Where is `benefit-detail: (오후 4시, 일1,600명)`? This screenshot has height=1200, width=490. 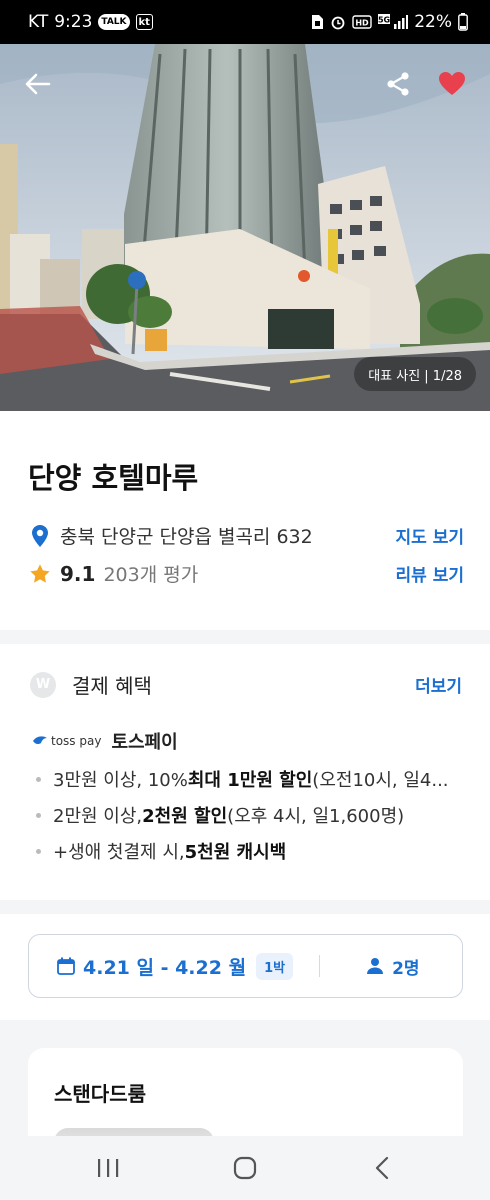
benefit-detail: (오후 4시, 일1,600명) is located at coordinates (316, 816).